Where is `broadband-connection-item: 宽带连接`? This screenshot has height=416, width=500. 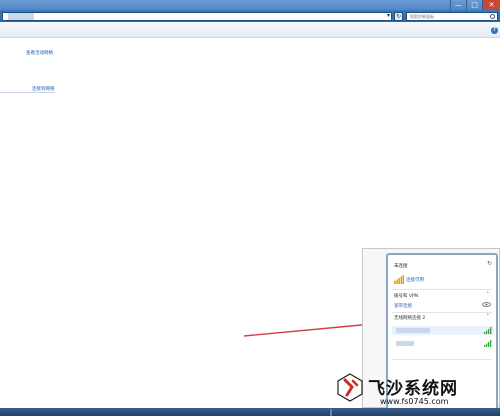 broadband-connection-item: 宽带连接 is located at coordinates (403, 306).